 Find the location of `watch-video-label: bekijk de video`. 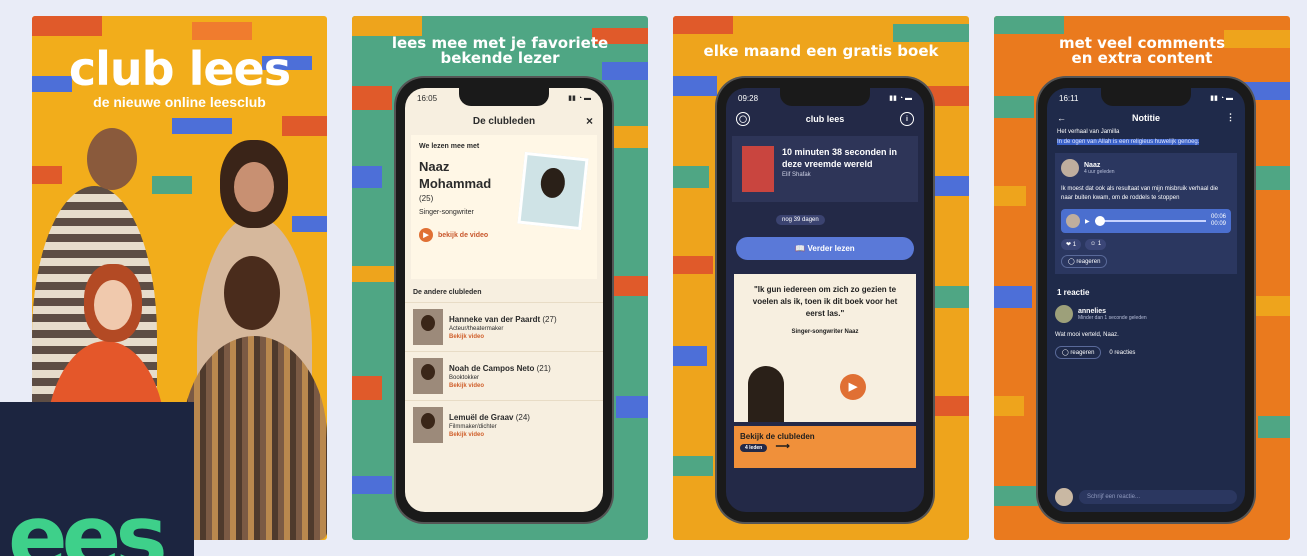

watch-video-label: bekijk de video is located at coordinates (463, 235).